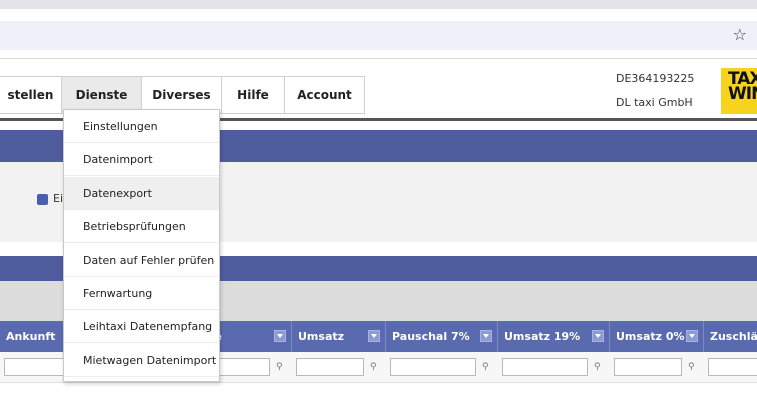  I want to click on dropdown-item: Mietwagen Datenimport, so click(141, 360).